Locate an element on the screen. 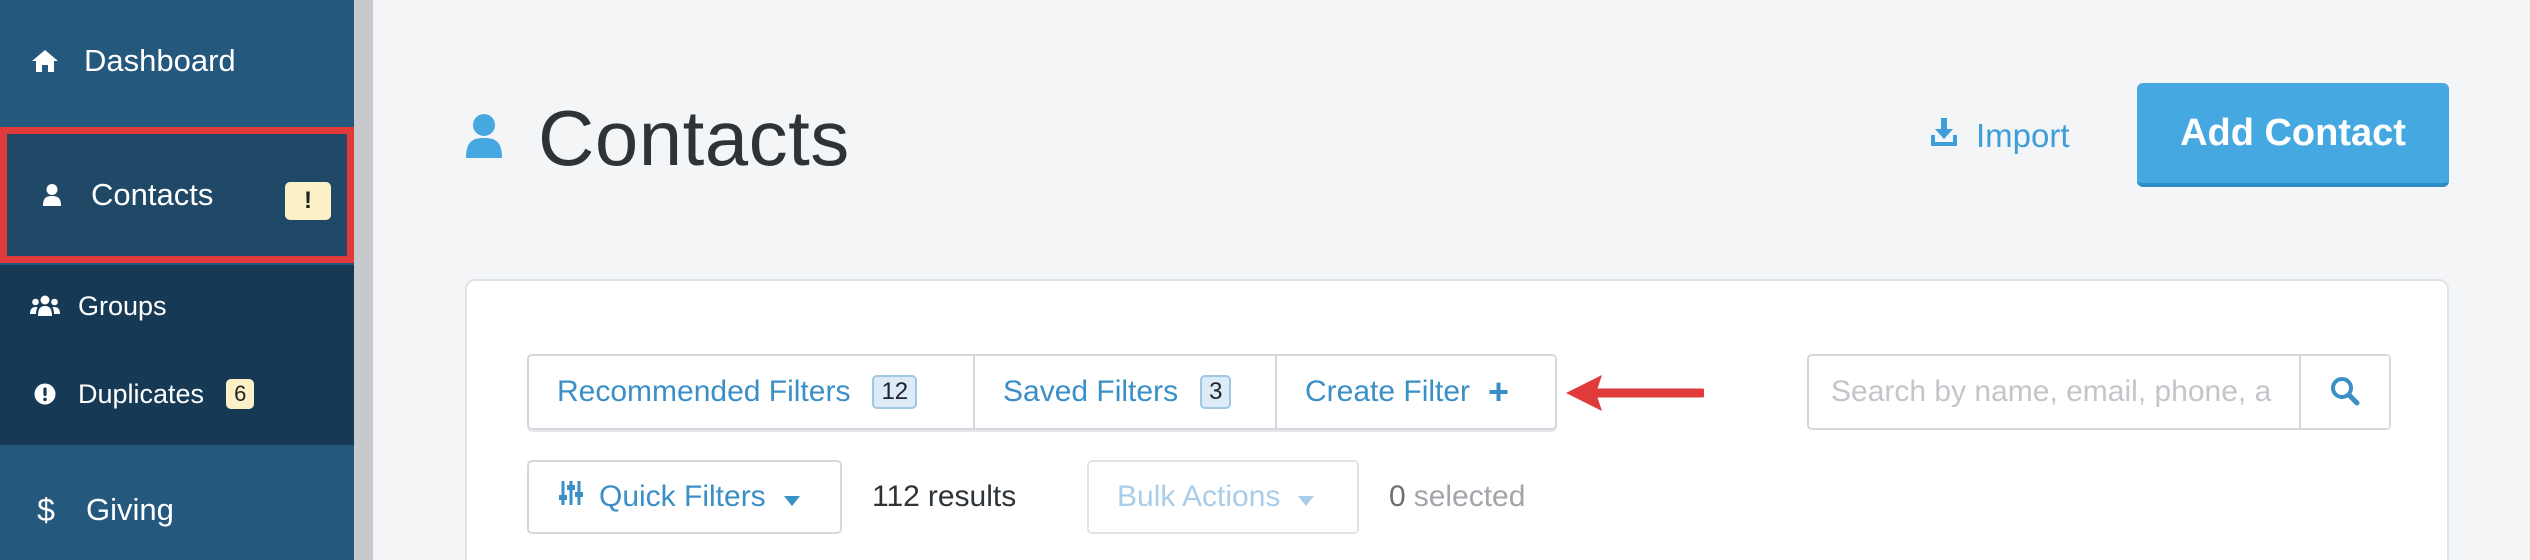 Image resolution: width=2530 pixels, height=560 pixels. search-input is located at coordinates (2054, 392).